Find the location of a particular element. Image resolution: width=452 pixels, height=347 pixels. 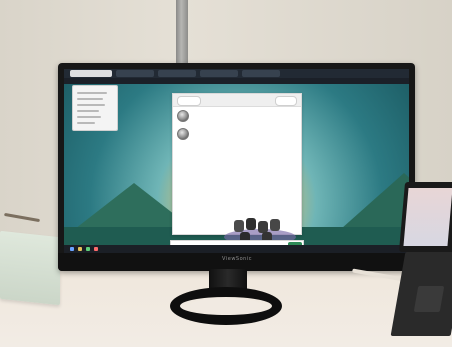

browser-tab-bar is located at coordinates (236, 73).